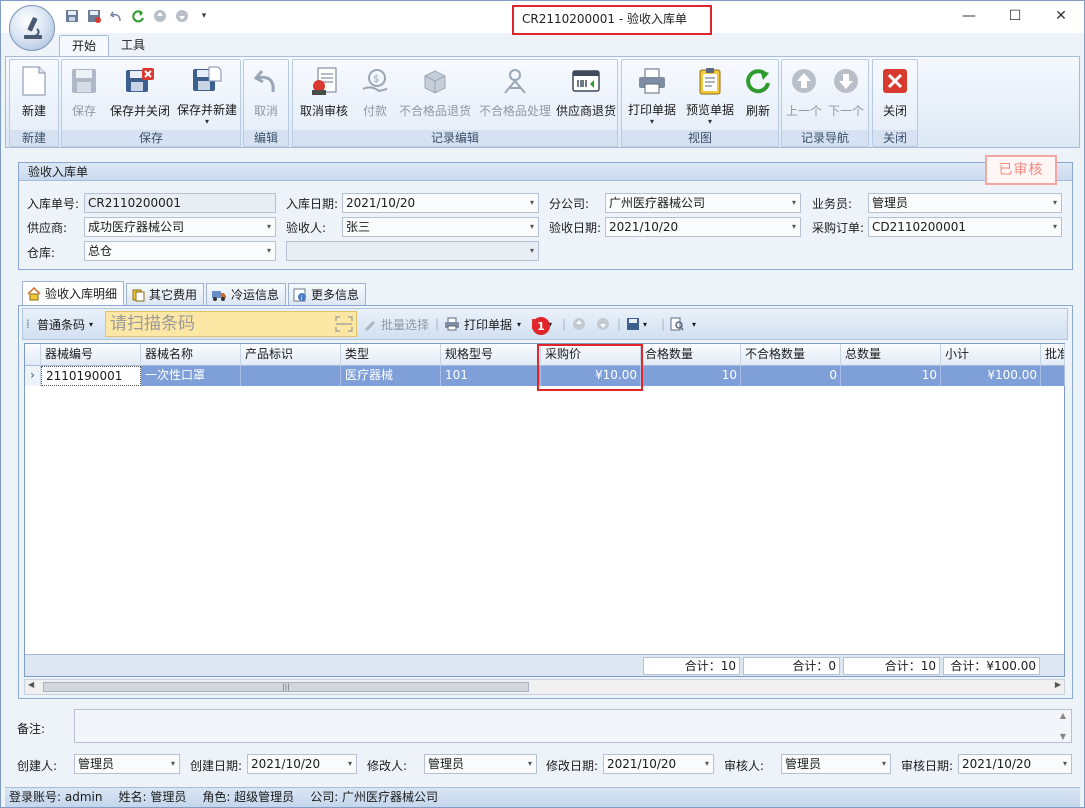 The height and width of the screenshot is (808, 1085). What do you see at coordinates (677, 324) in the screenshot?
I see `find-button` at bounding box center [677, 324].